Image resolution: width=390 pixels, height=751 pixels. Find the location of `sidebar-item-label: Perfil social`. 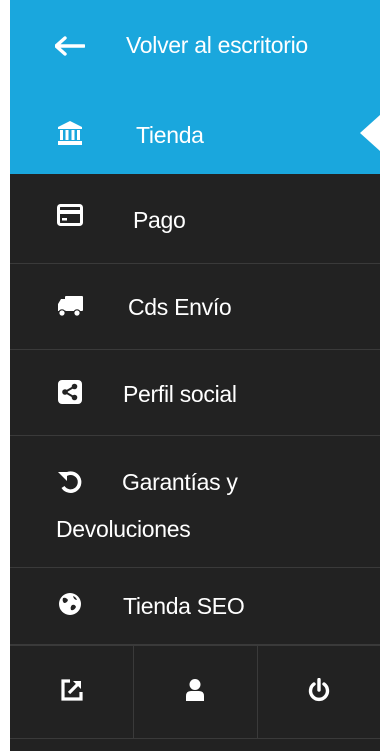

sidebar-item-label: Perfil social is located at coordinates (180, 394).